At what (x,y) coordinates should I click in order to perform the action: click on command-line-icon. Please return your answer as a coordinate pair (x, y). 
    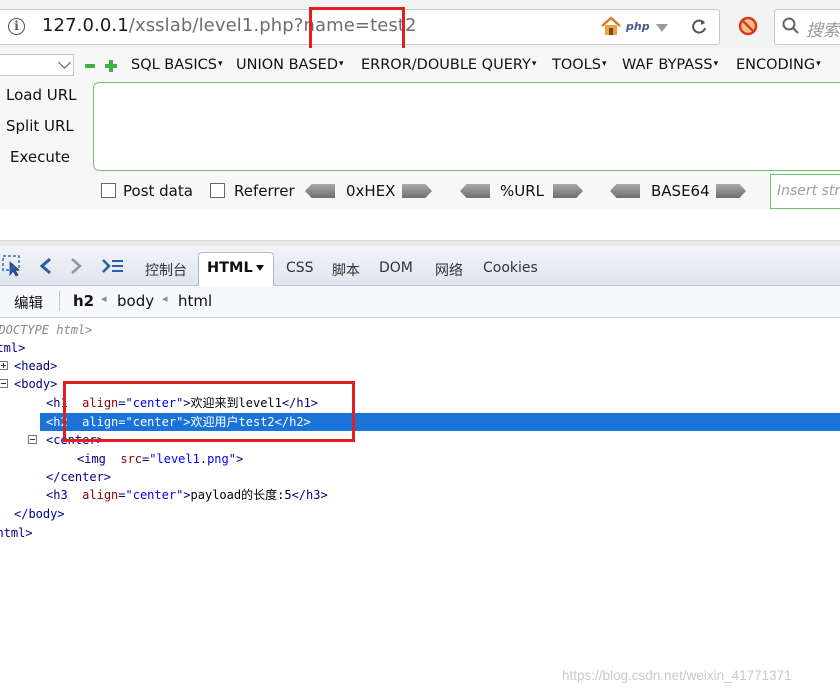
    Looking at the image, I should click on (113, 266).